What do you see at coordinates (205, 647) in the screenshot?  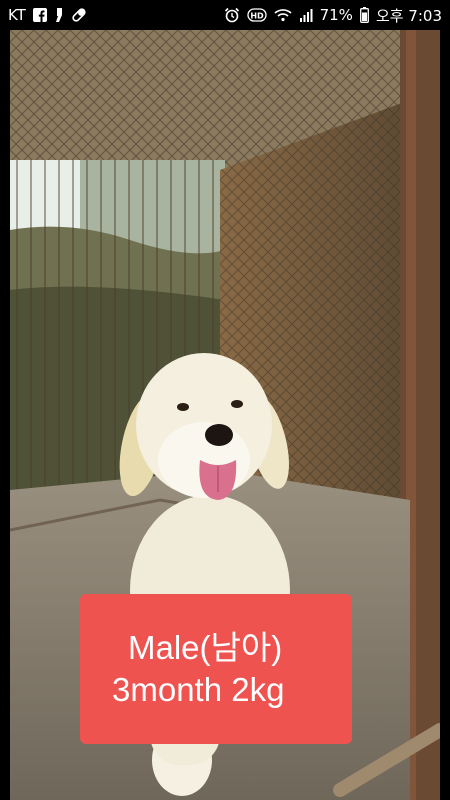 I see `caption-sex: Male(남아)` at bounding box center [205, 647].